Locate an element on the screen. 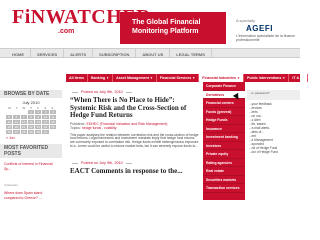 Image resolution: width=320 pixels, height=240 pixels. browse-by-date-heading: BROWSE BY DATE is located at coordinates (31, 94).